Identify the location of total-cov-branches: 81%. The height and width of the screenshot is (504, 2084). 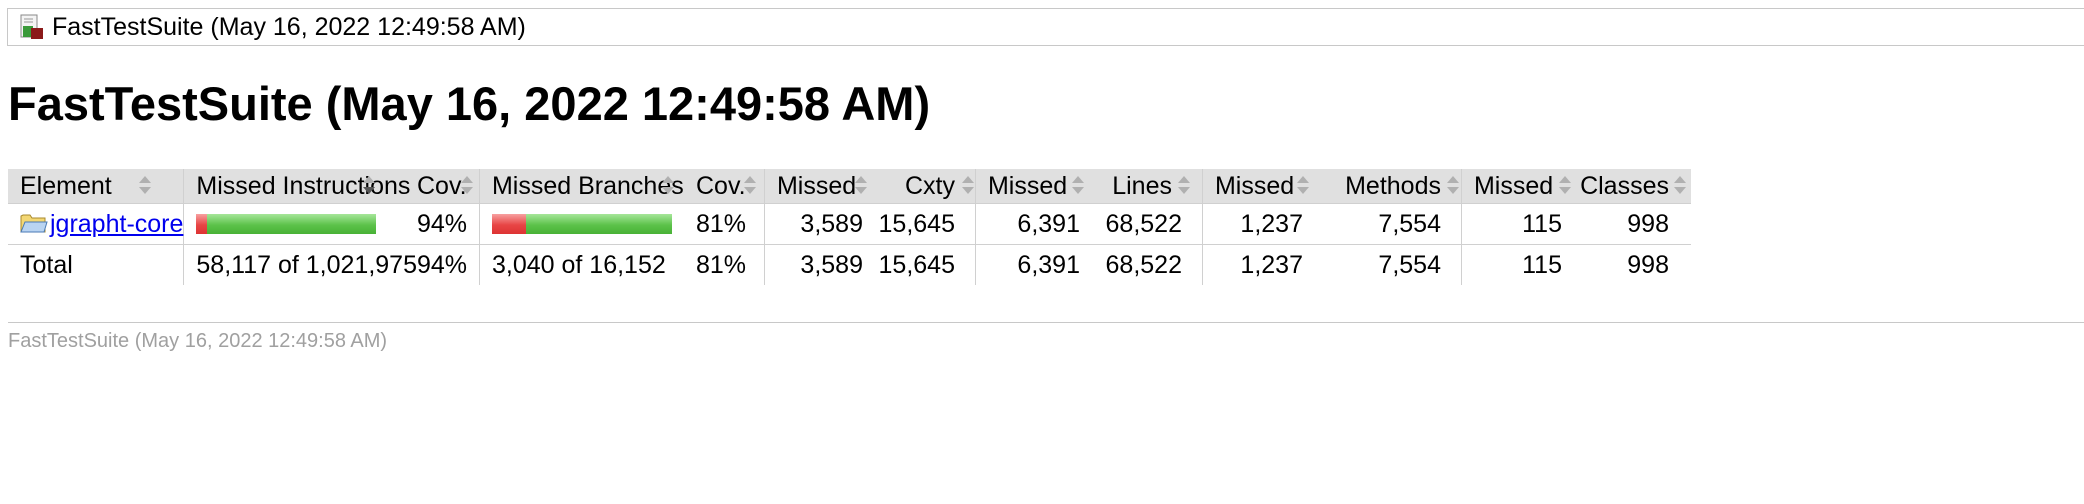
(721, 264).